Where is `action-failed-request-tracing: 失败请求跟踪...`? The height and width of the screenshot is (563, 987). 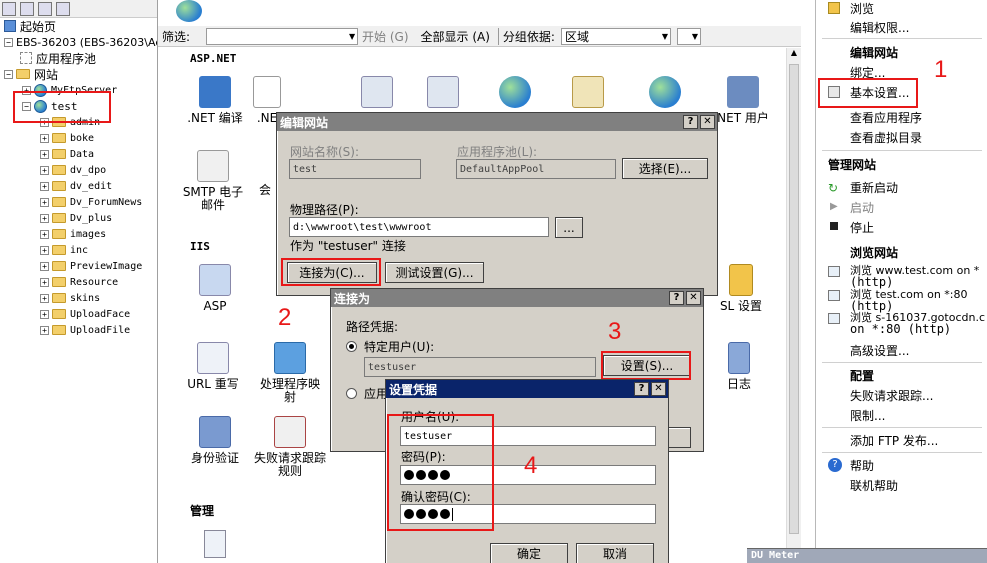
action-failed-request-tracing: 失败请求跟踪... is located at coordinates (891, 395).